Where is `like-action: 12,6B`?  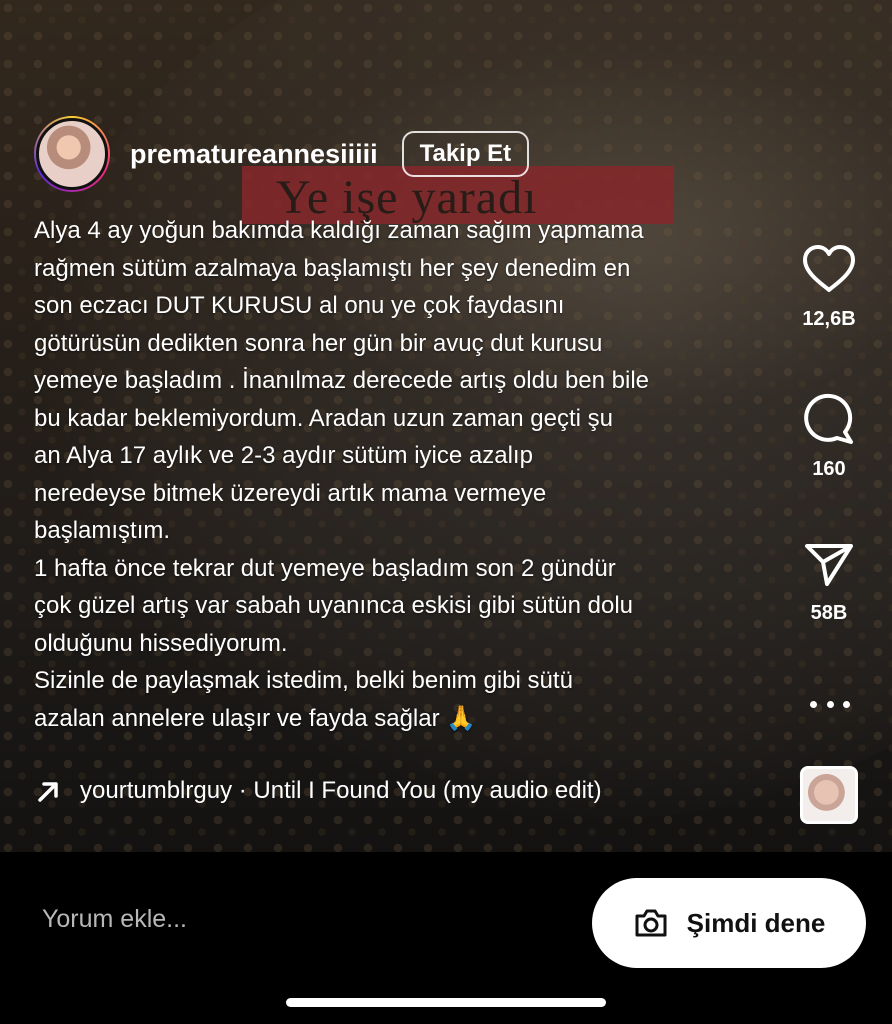
like-action: 12,6B is located at coordinates (829, 287).